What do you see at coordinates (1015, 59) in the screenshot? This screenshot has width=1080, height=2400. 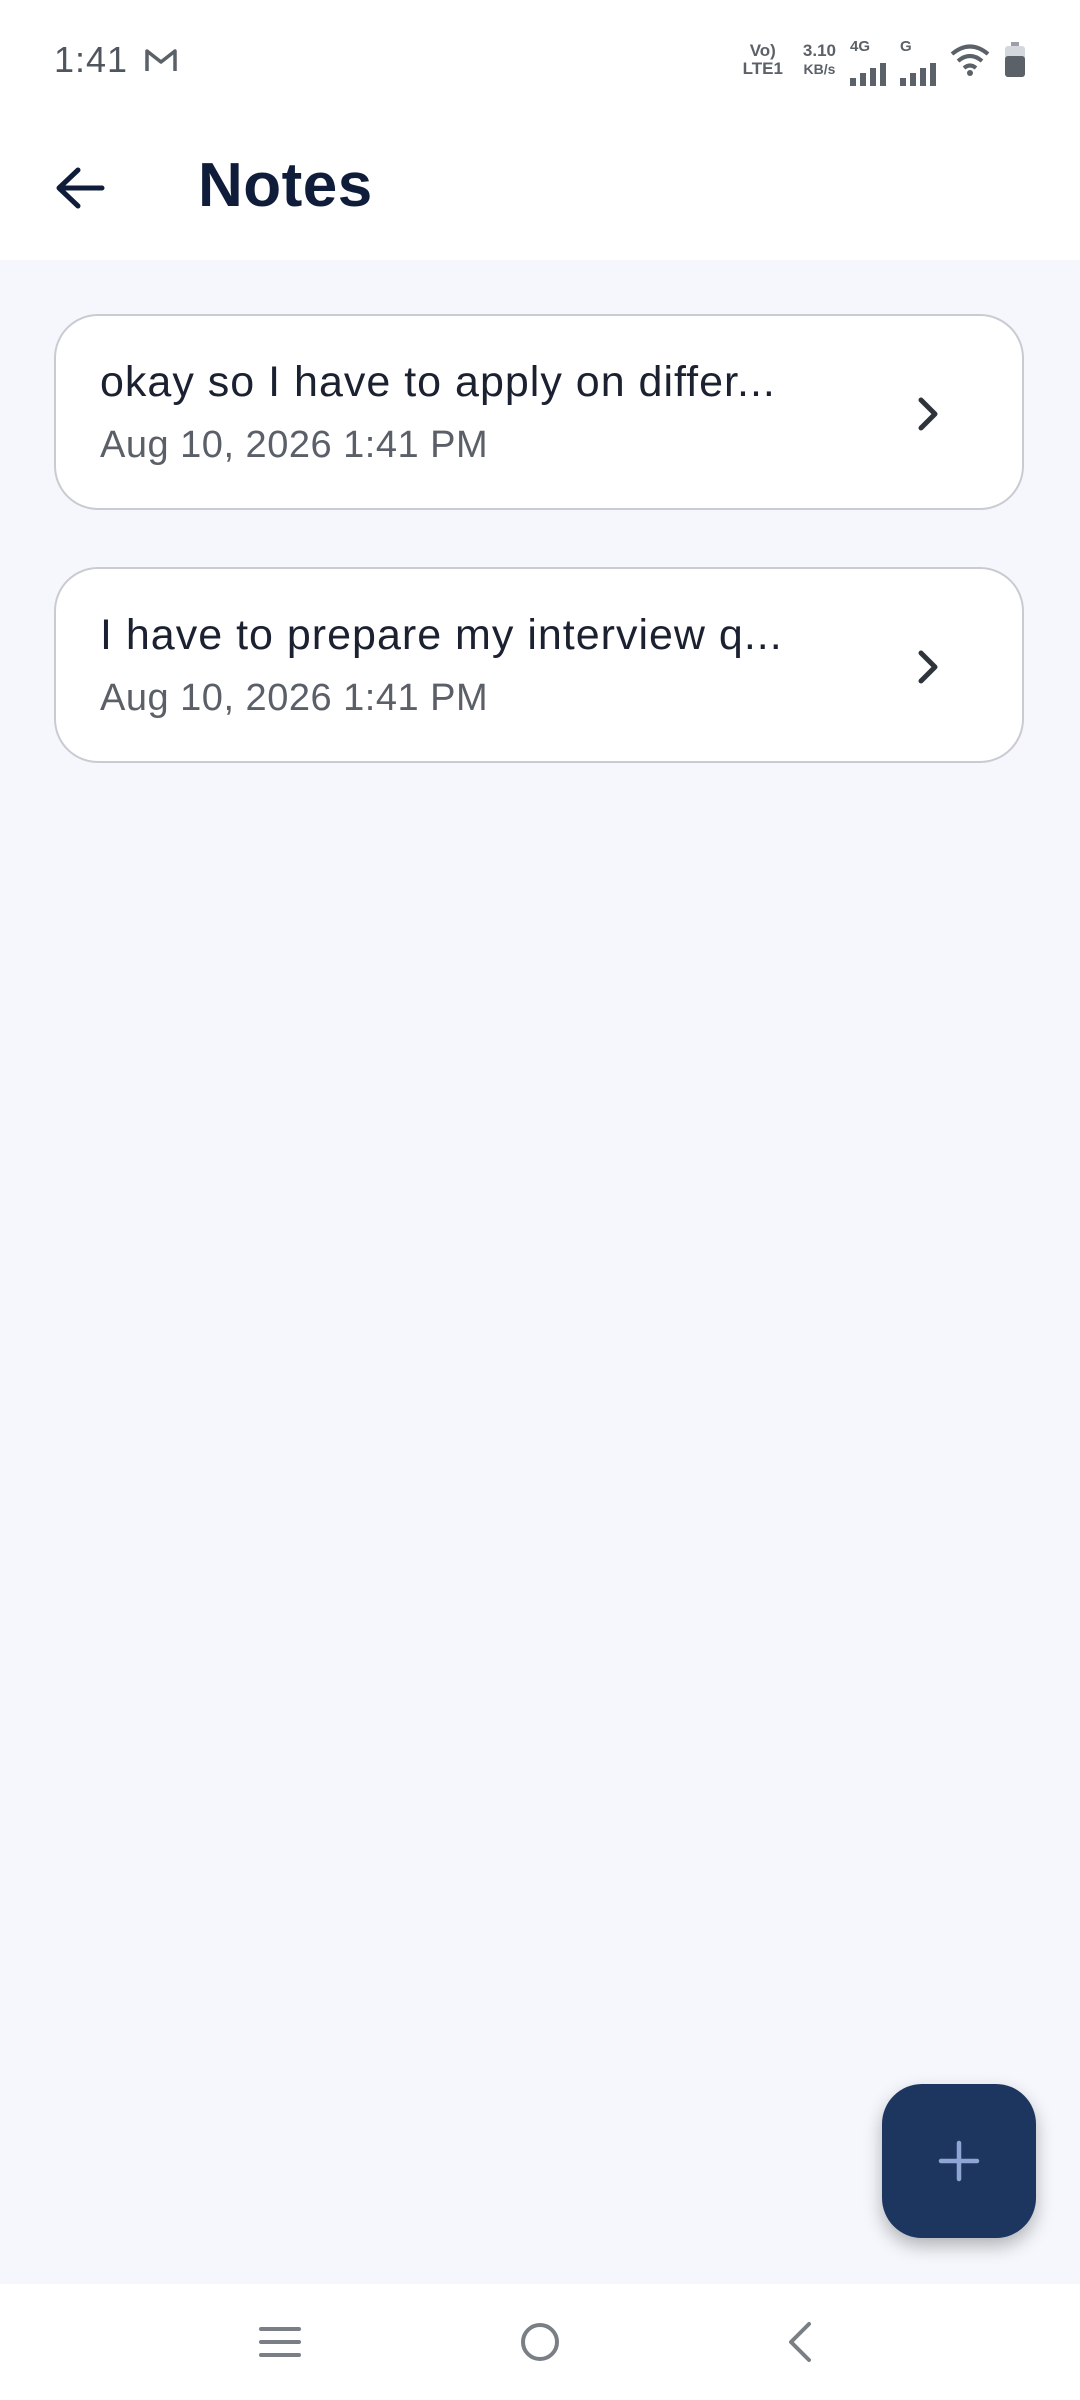 I see `battery-icon` at bounding box center [1015, 59].